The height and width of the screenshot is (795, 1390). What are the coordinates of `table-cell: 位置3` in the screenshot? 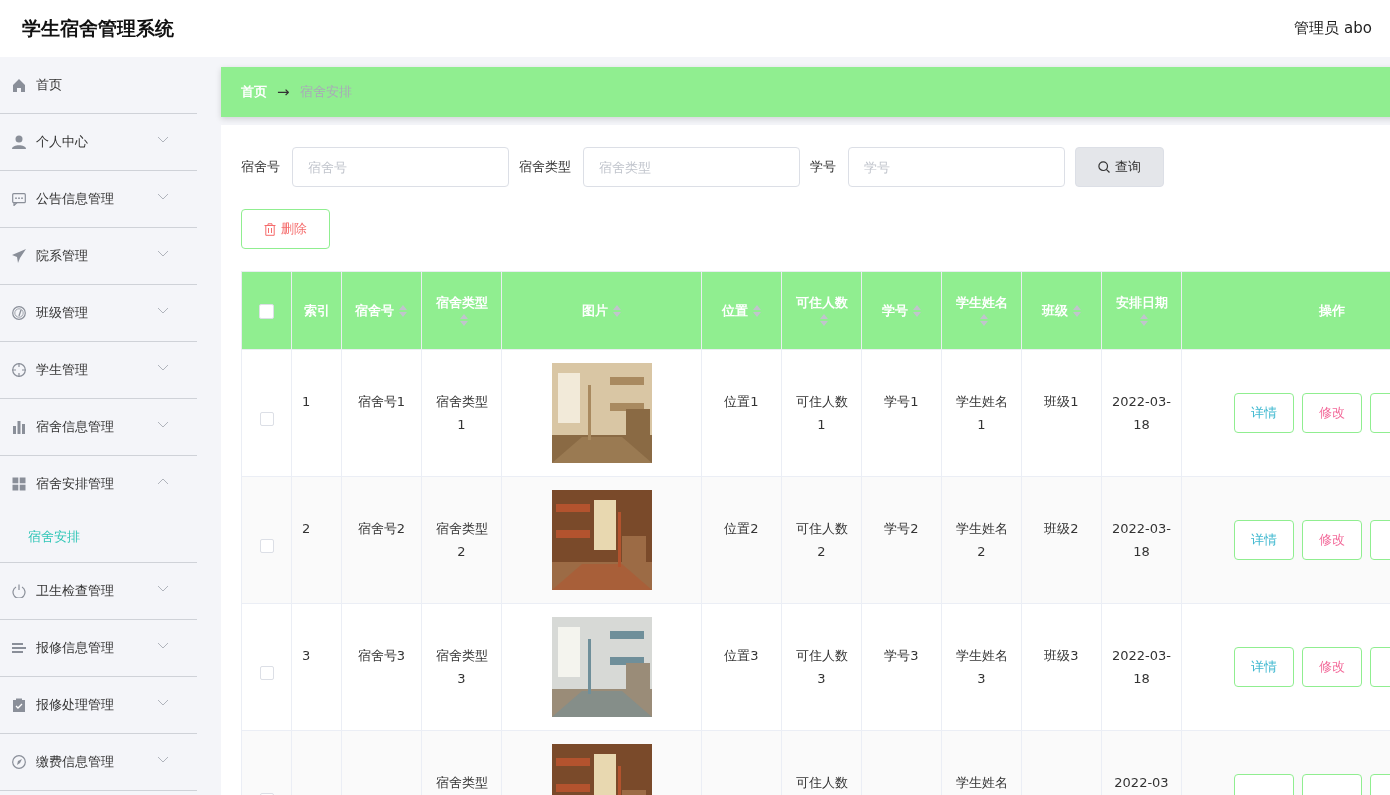 It's located at (741, 655).